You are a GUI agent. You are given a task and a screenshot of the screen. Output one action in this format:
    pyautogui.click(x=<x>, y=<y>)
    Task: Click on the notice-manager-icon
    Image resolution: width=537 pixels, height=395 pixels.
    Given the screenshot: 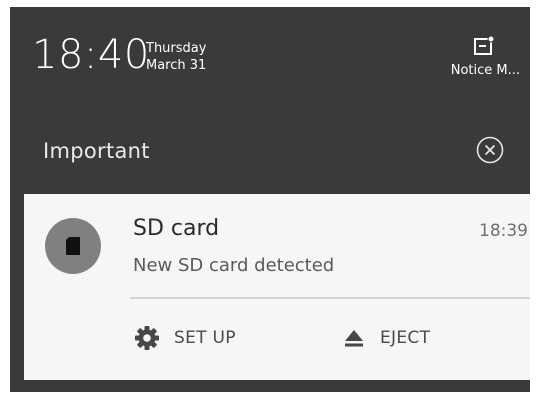 What is the action you would take?
    pyautogui.click(x=484, y=46)
    